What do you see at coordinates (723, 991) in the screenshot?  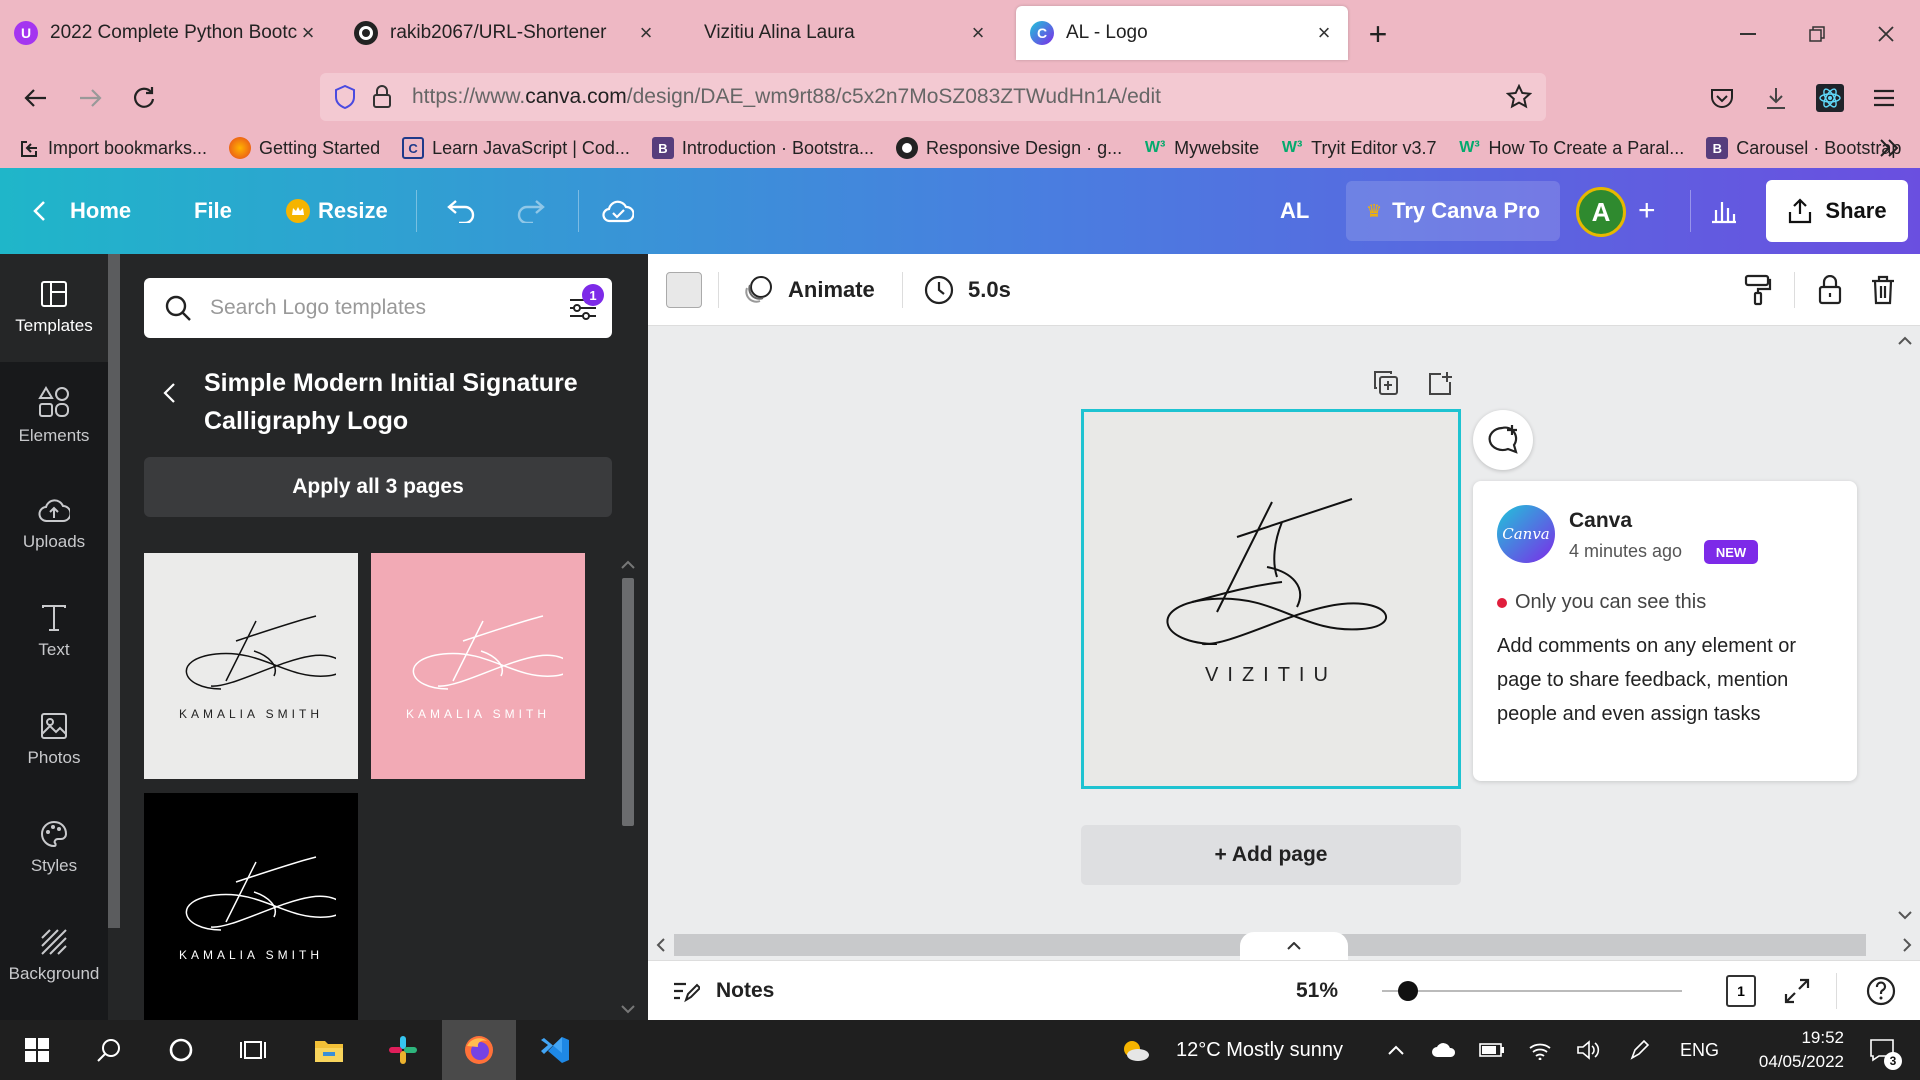 I see `notes-button: Notes` at bounding box center [723, 991].